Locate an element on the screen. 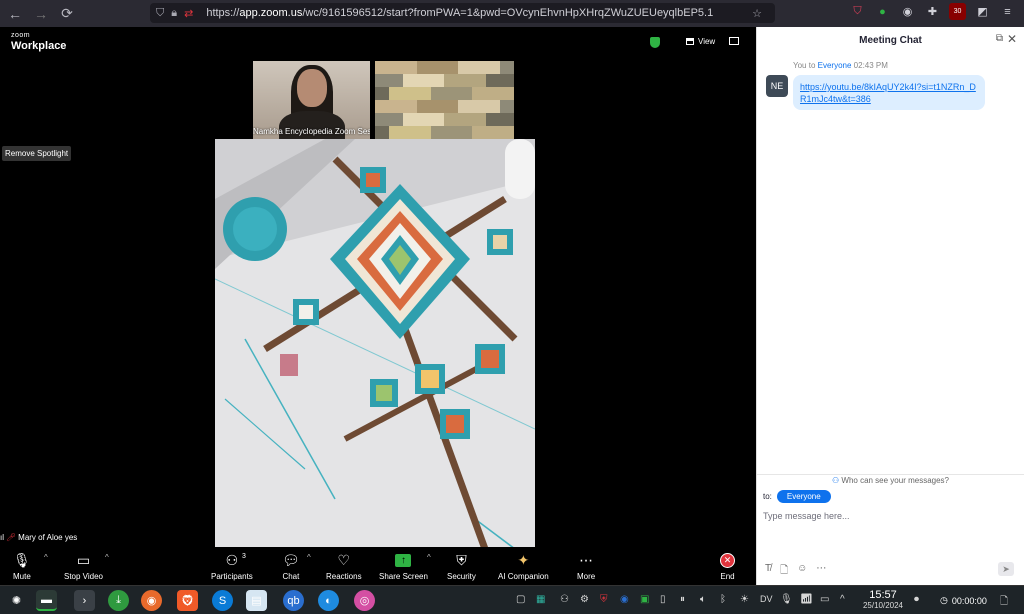  view-button: View is located at coordinates (700, 41).